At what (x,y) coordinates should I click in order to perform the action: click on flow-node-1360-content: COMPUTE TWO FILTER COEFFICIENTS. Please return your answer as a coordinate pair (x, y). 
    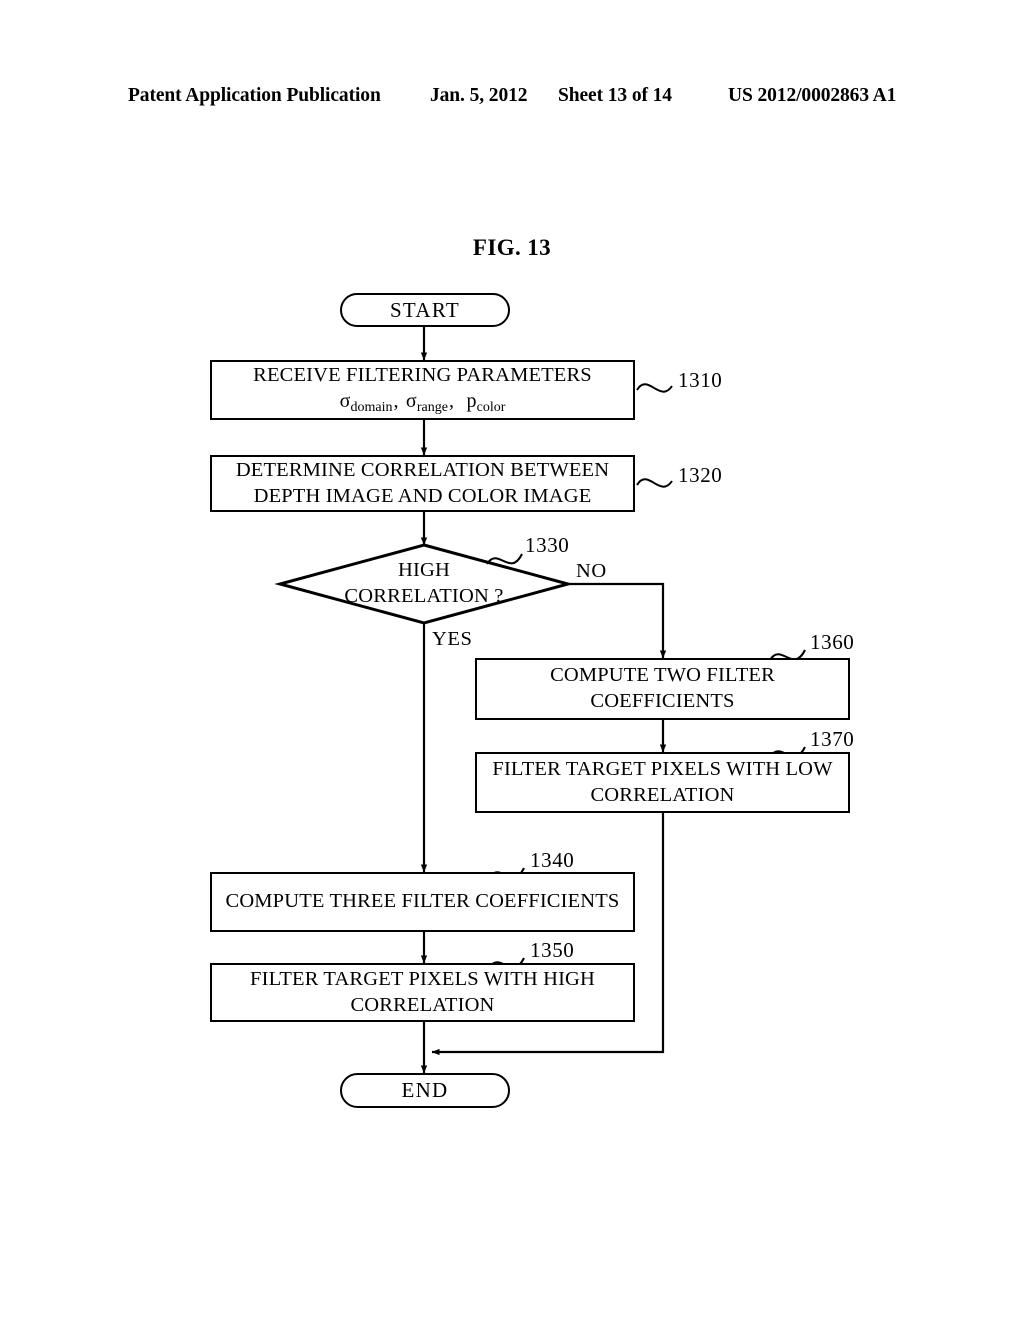
    Looking at the image, I should click on (662, 689).